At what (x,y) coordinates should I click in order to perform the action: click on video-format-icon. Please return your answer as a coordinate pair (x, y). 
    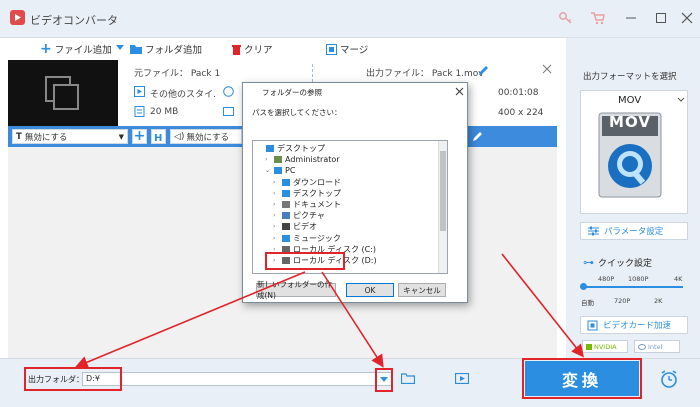
    Looking at the image, I should click on (139, 91).